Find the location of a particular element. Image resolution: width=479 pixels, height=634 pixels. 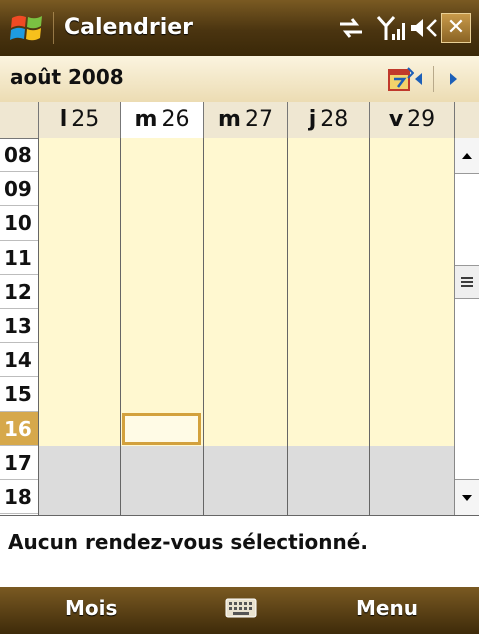

sync-icon is located at coordinates (351, 28).